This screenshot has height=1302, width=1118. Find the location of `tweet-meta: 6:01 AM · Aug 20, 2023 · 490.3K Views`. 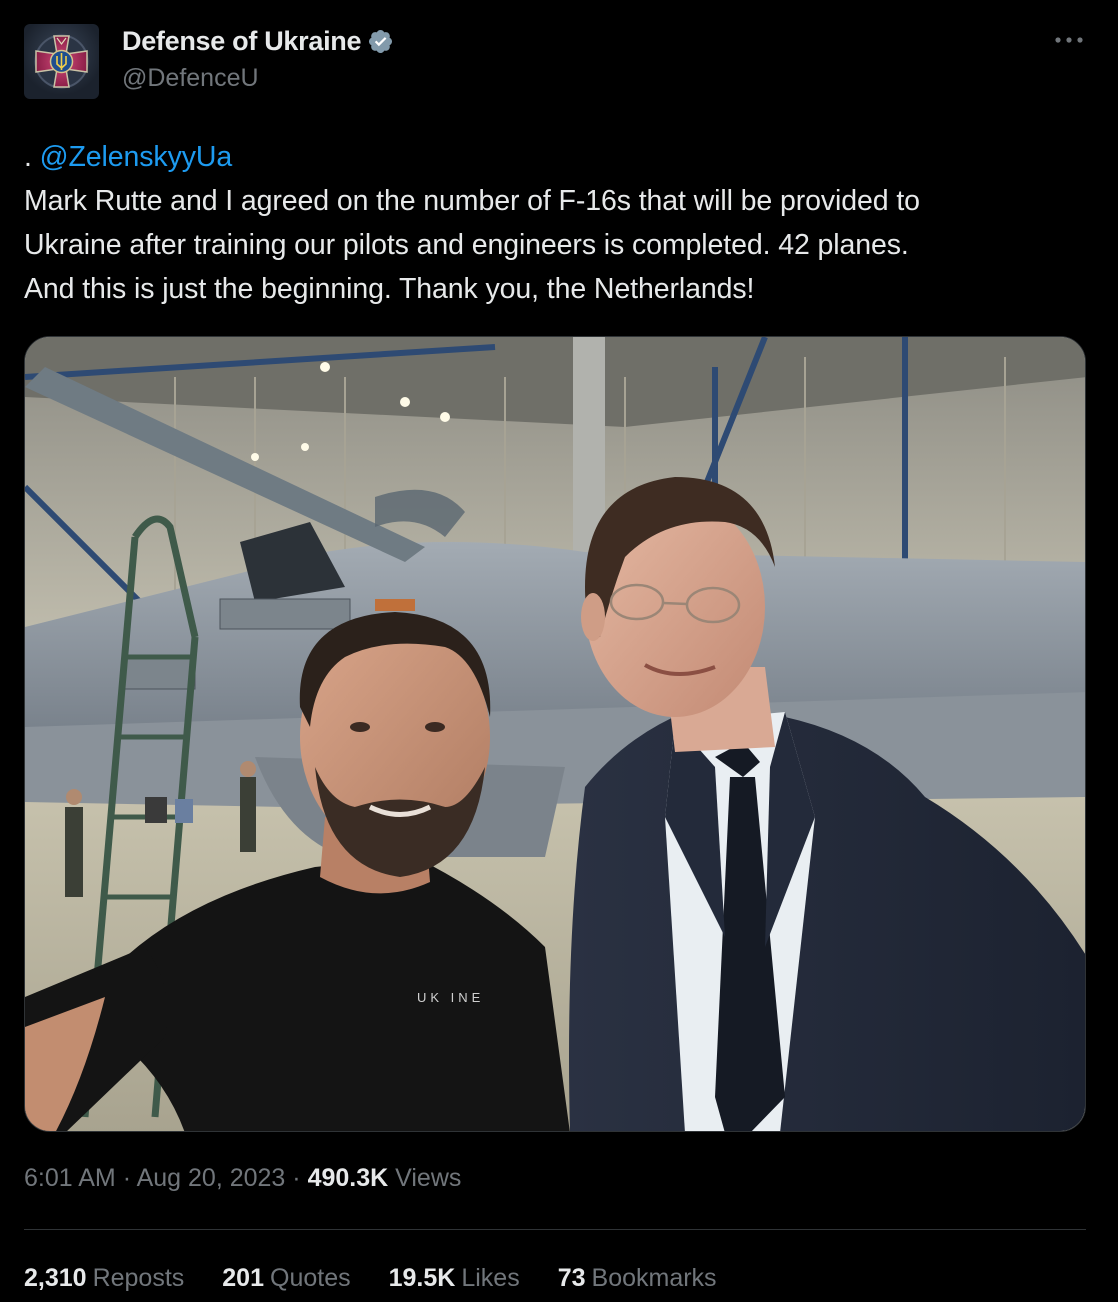

tweet-meta: 6:01 AM · Aug 20, 2023 · 490.3K Views is located at coordinates (242, 1178).